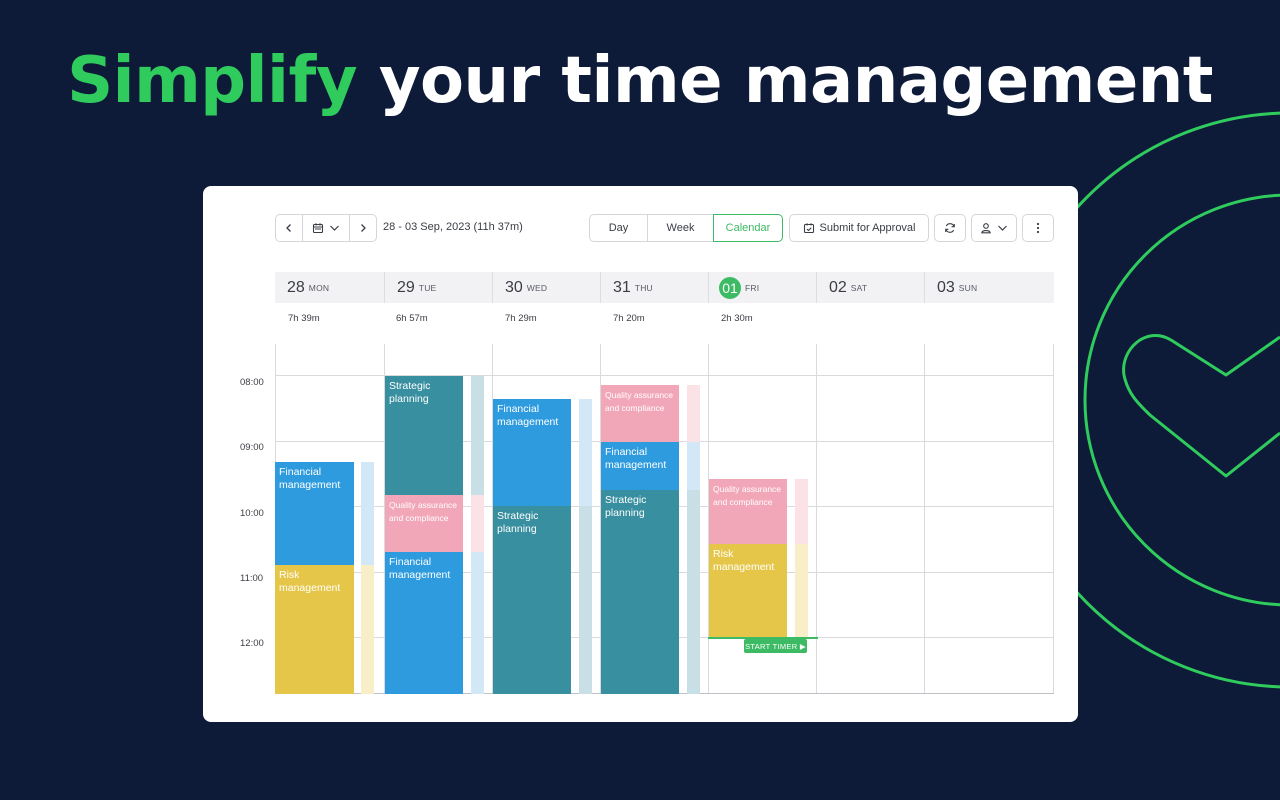  I want to click on calendar-icon, so click(318, 228).